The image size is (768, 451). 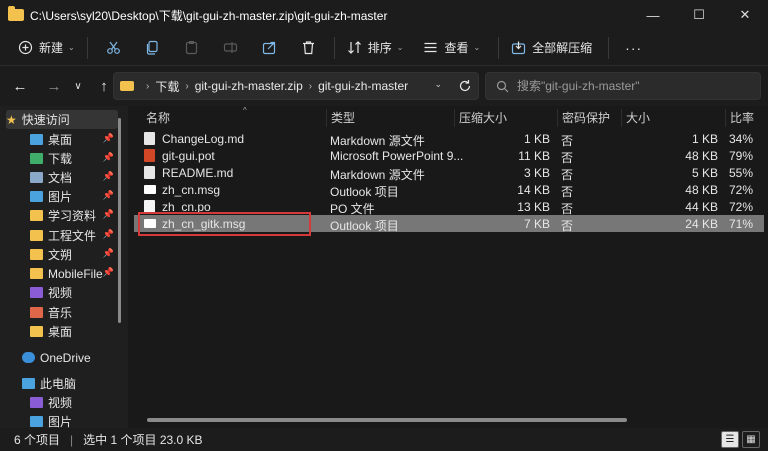 I want to click on file-size: 24 KB, so click(x=701, y=224).